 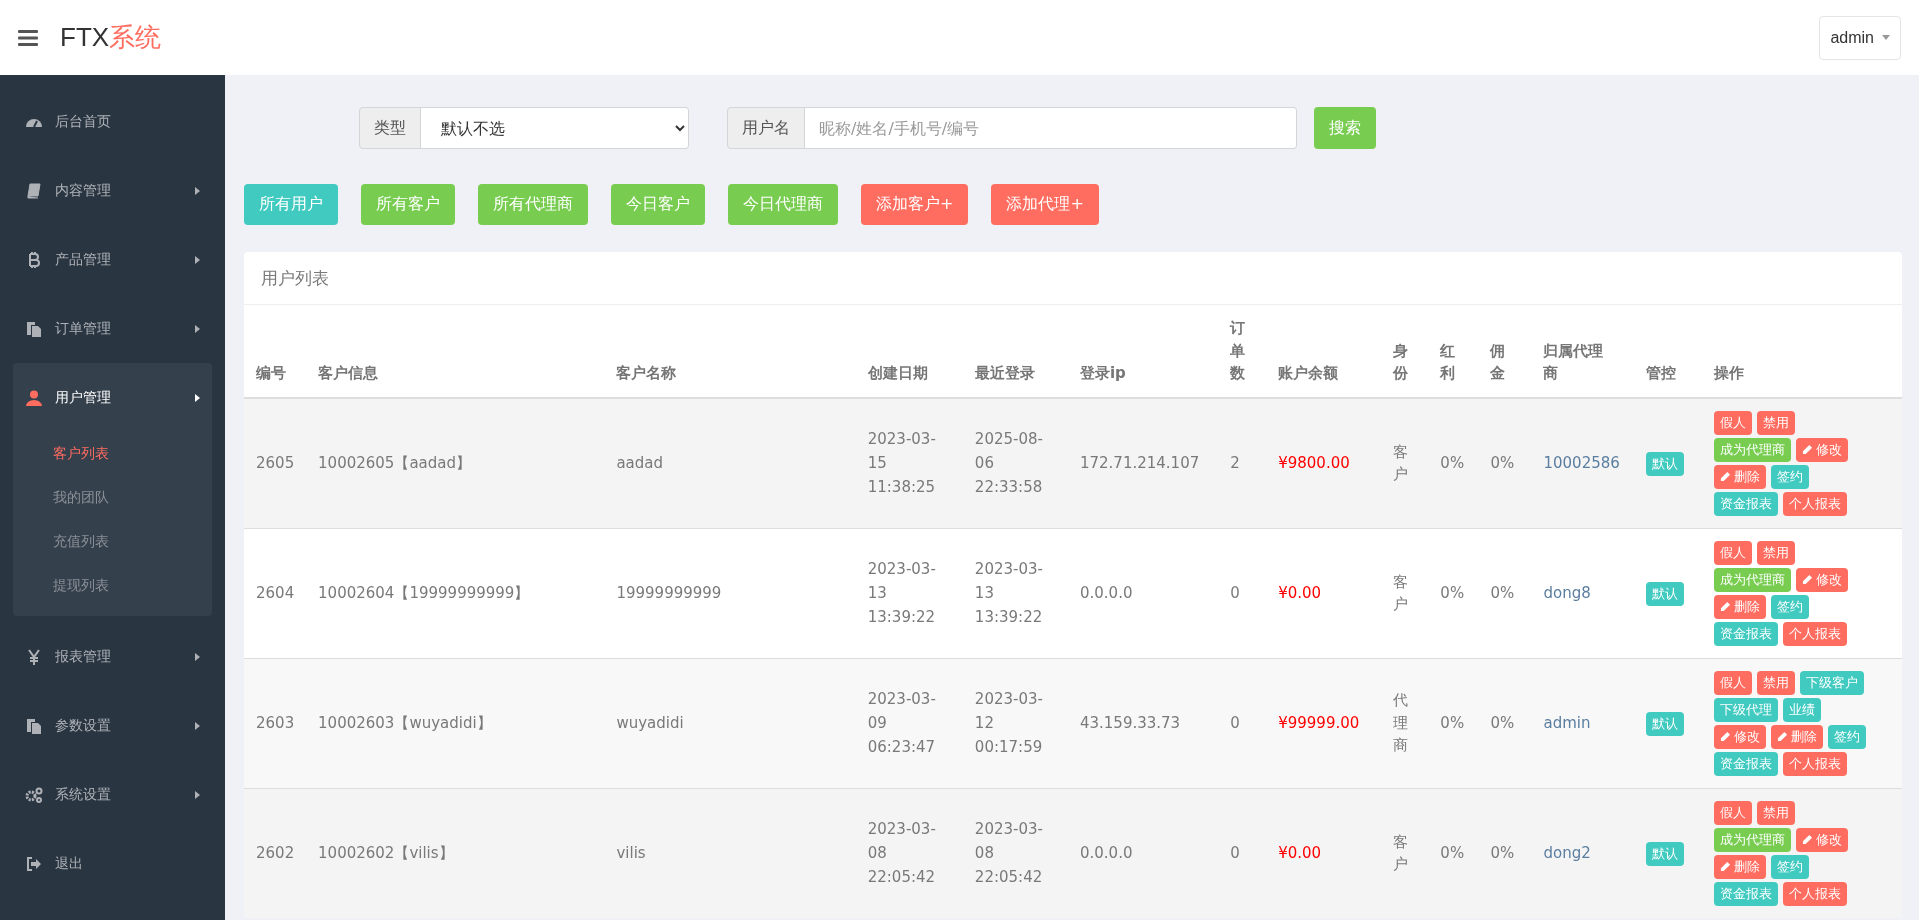 What do you see at coordinates (631, 853) in the screenshot?
I see `table-cell: vilis` at bounding box center [631, 853].